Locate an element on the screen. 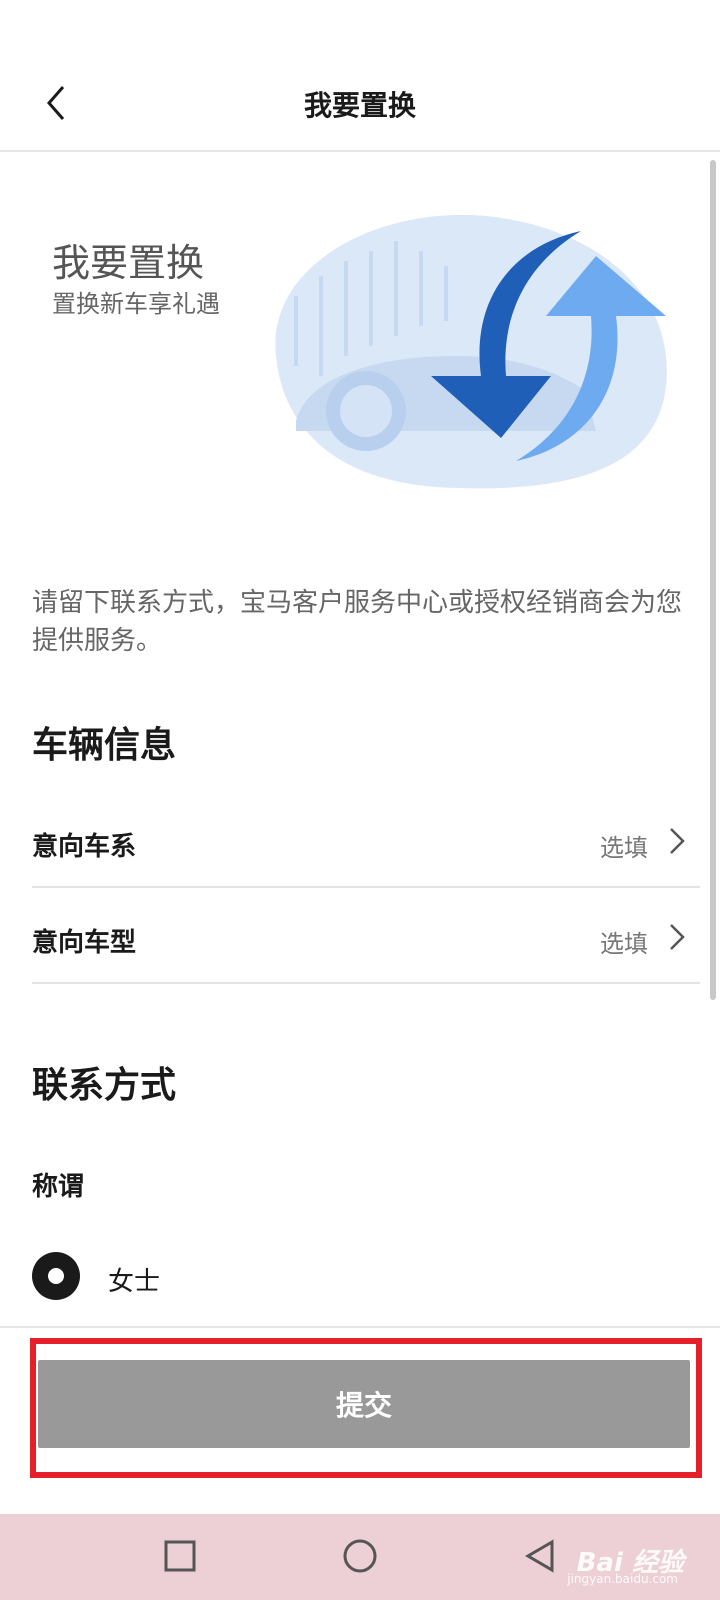  system-nav-bar: Bai 经验 jingyan.baidu.com is located at coordinates (360, 1557).